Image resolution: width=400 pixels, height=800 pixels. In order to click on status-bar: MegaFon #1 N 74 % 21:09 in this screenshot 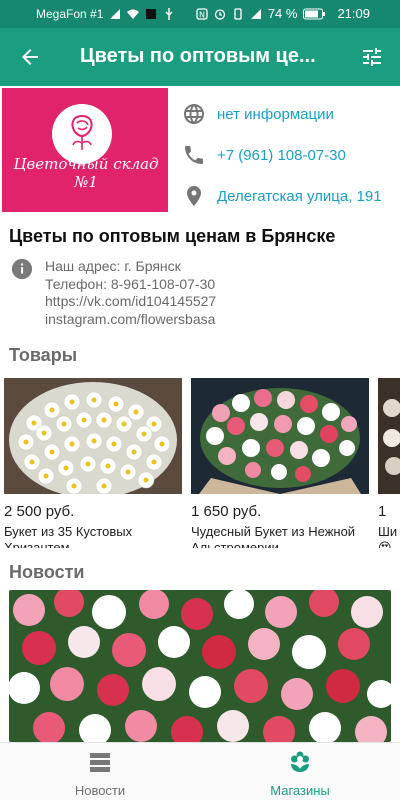, I will do `click(200, 14)`.